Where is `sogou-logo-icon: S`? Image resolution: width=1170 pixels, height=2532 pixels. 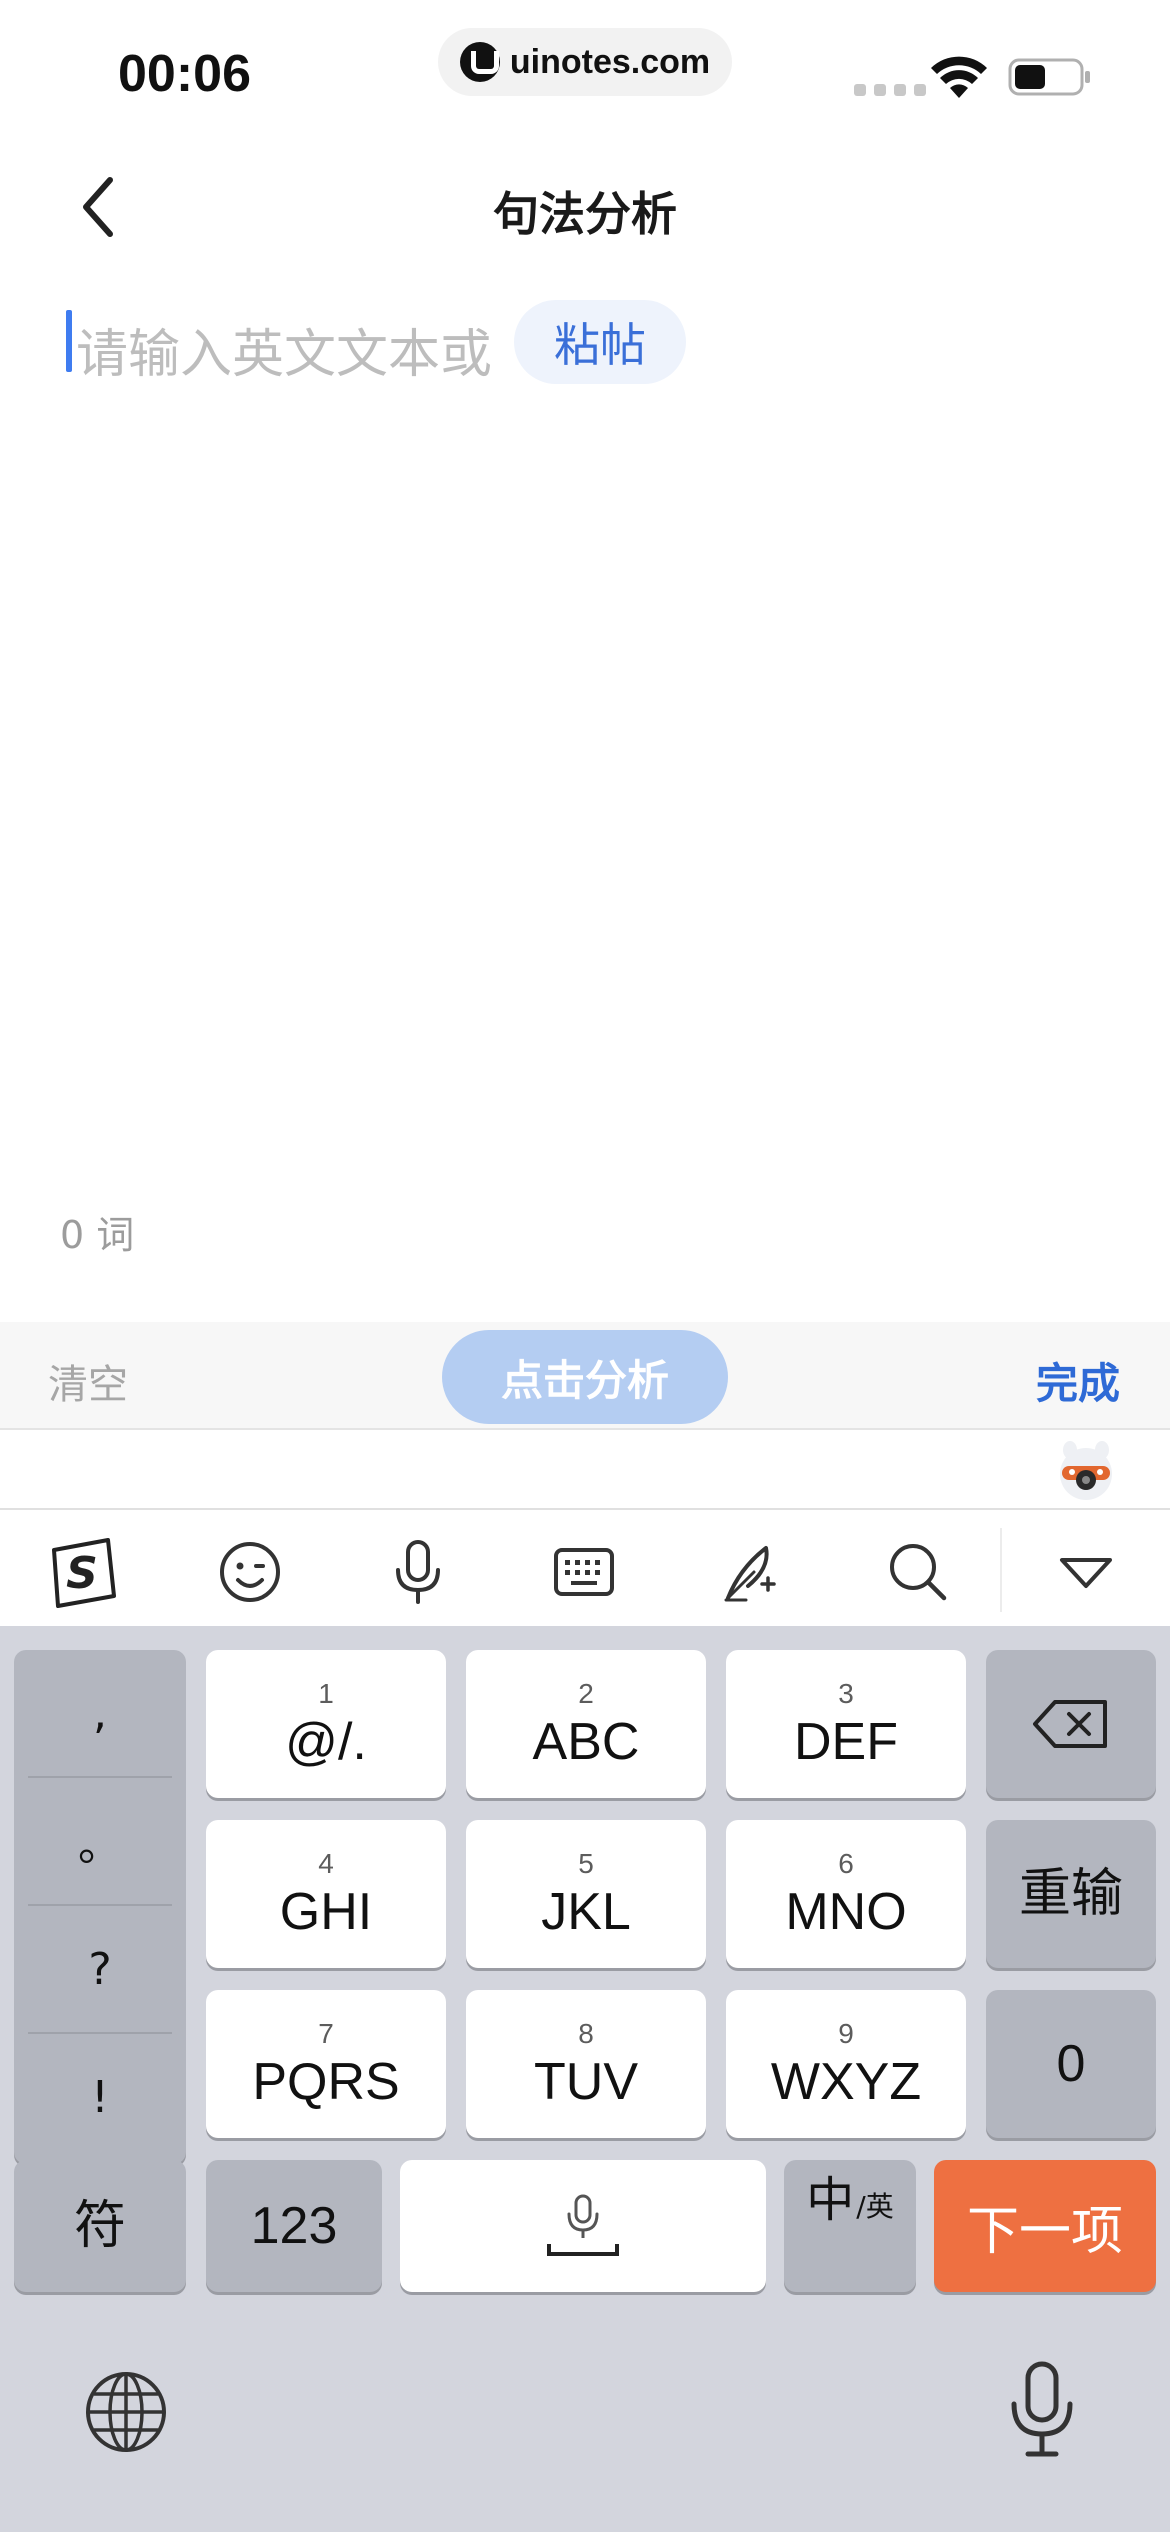 sogou-logo-icon: S is located at coordinates (84, 1573).